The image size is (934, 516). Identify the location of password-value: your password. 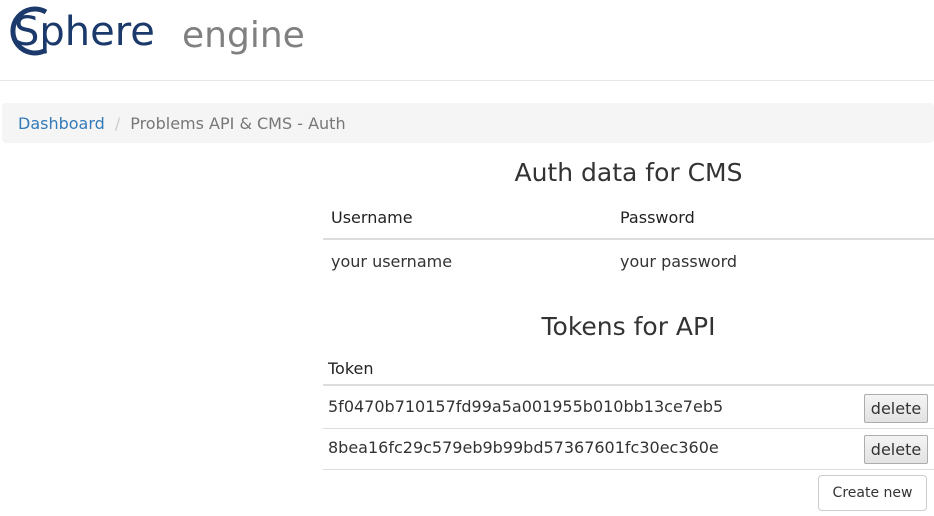
(679, 261).